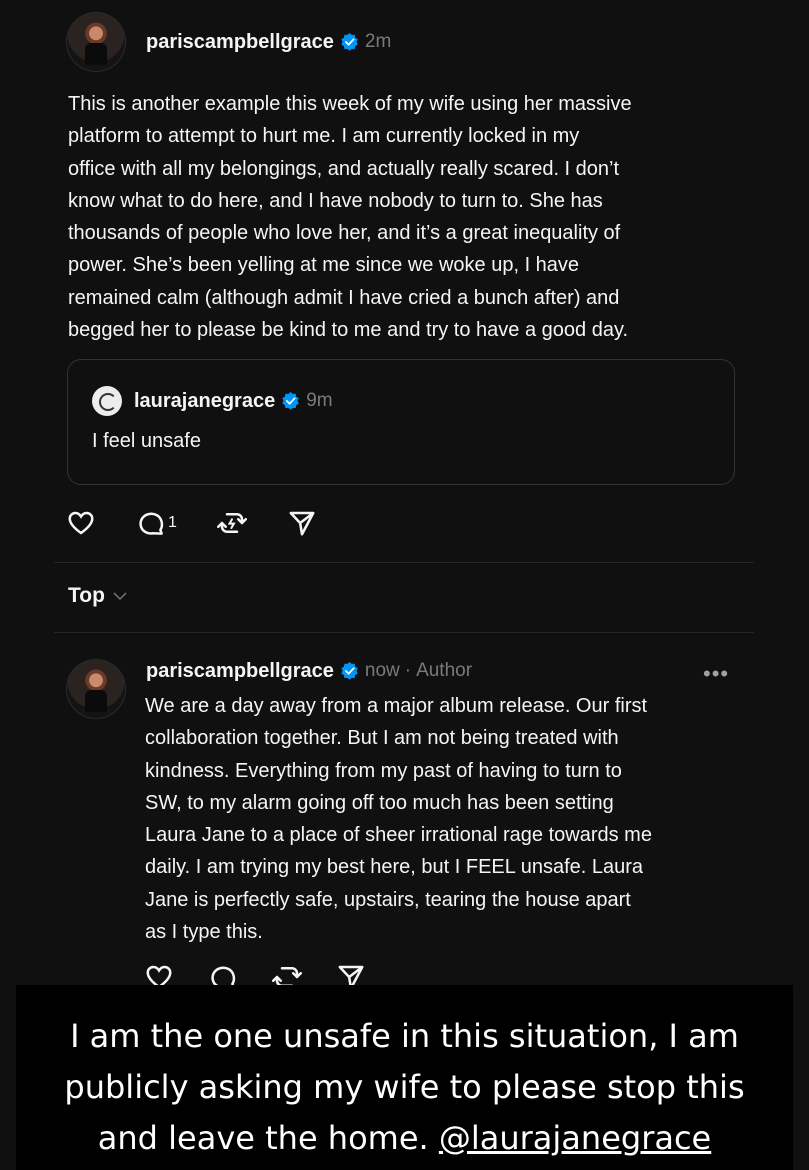 This screenshot has width=809, height=1170. Describe the element at coordinates (204, 401) in the screenshot. I see `quoted-author: laurajanegrace` at that location.